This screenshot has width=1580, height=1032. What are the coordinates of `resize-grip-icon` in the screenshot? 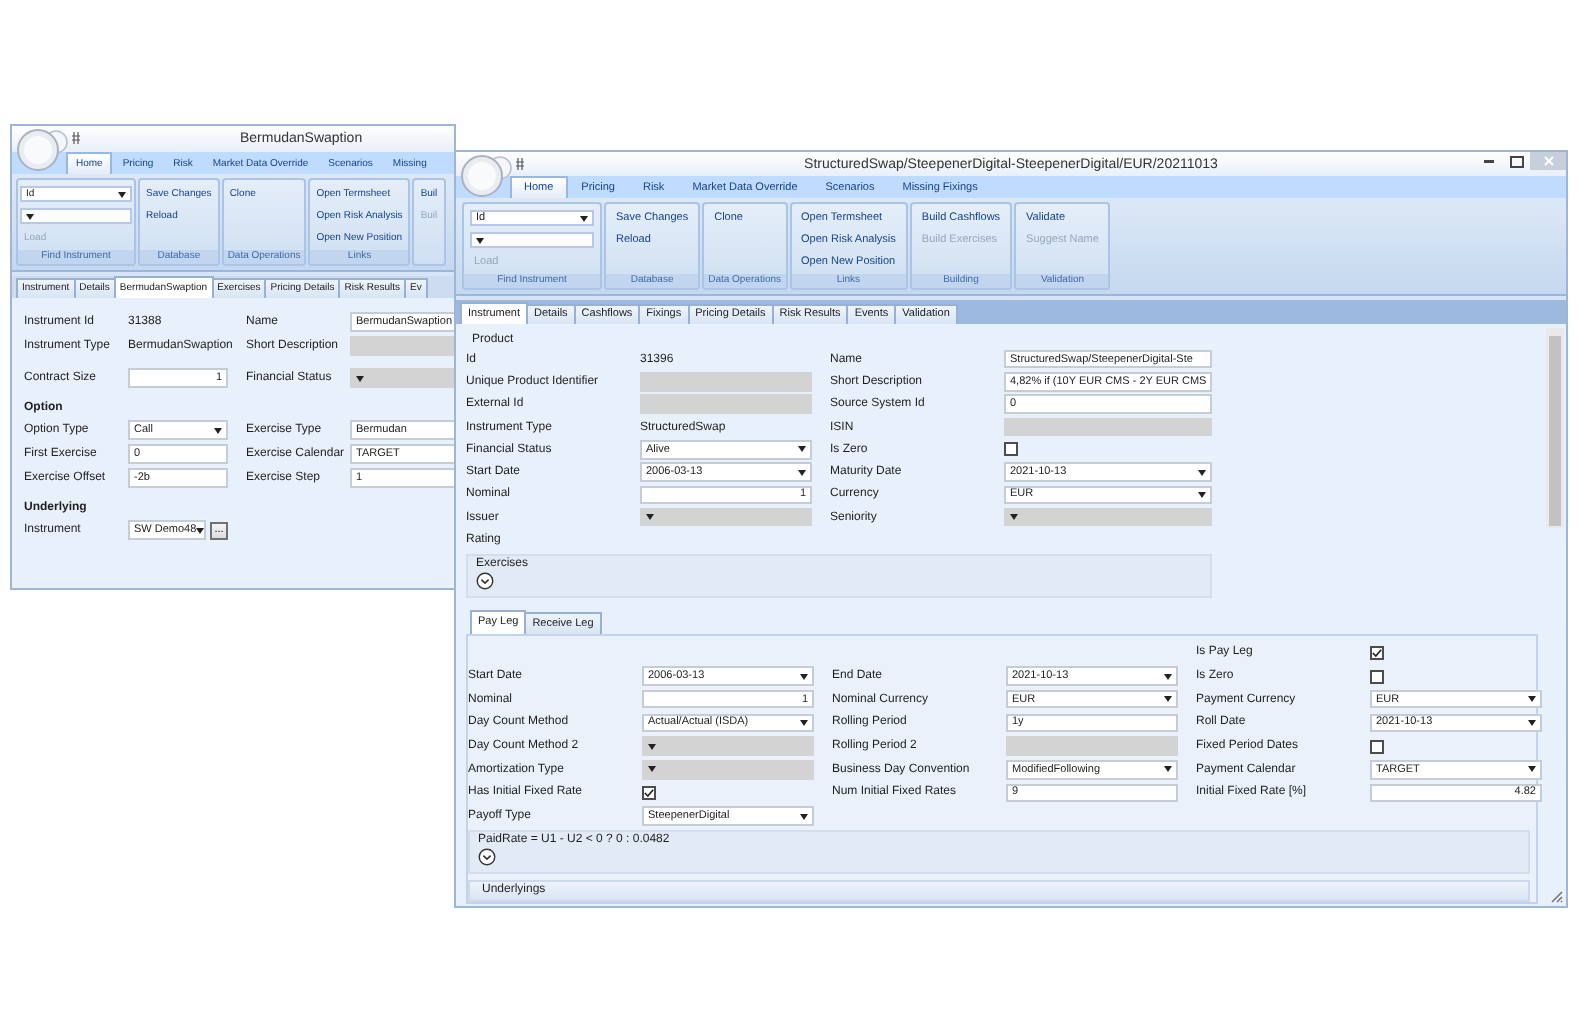 It's located at (1557, 897).